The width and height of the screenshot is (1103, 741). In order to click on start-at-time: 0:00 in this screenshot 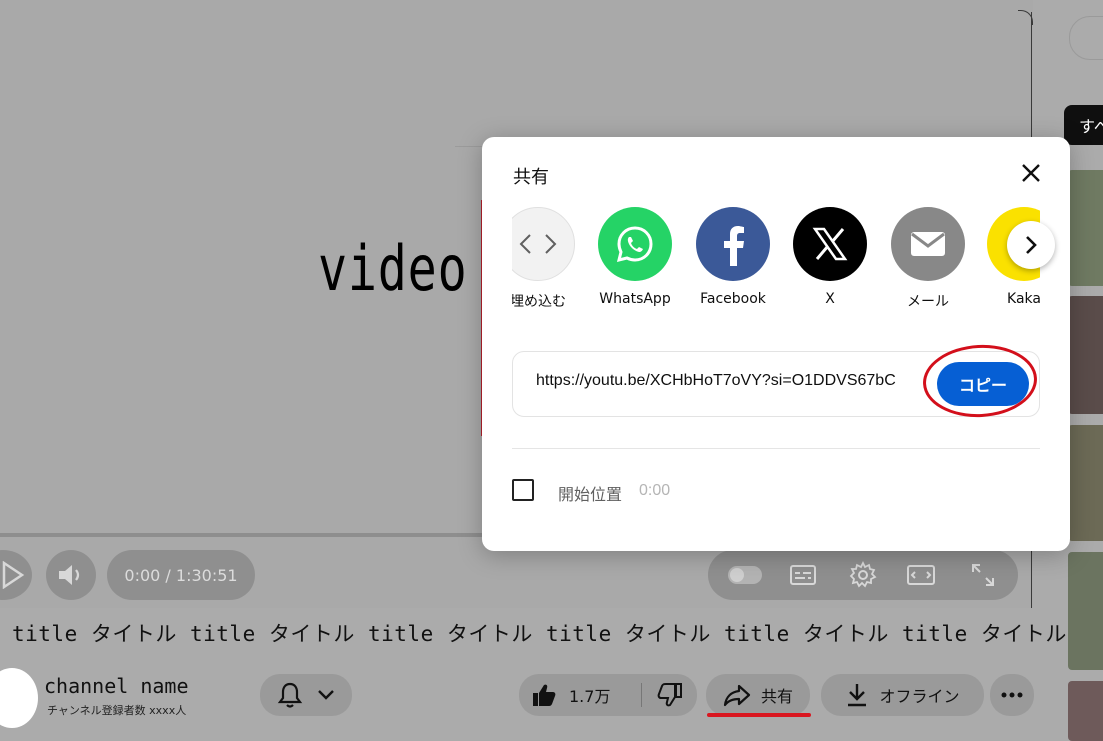, I will do `click(655, 490)`.